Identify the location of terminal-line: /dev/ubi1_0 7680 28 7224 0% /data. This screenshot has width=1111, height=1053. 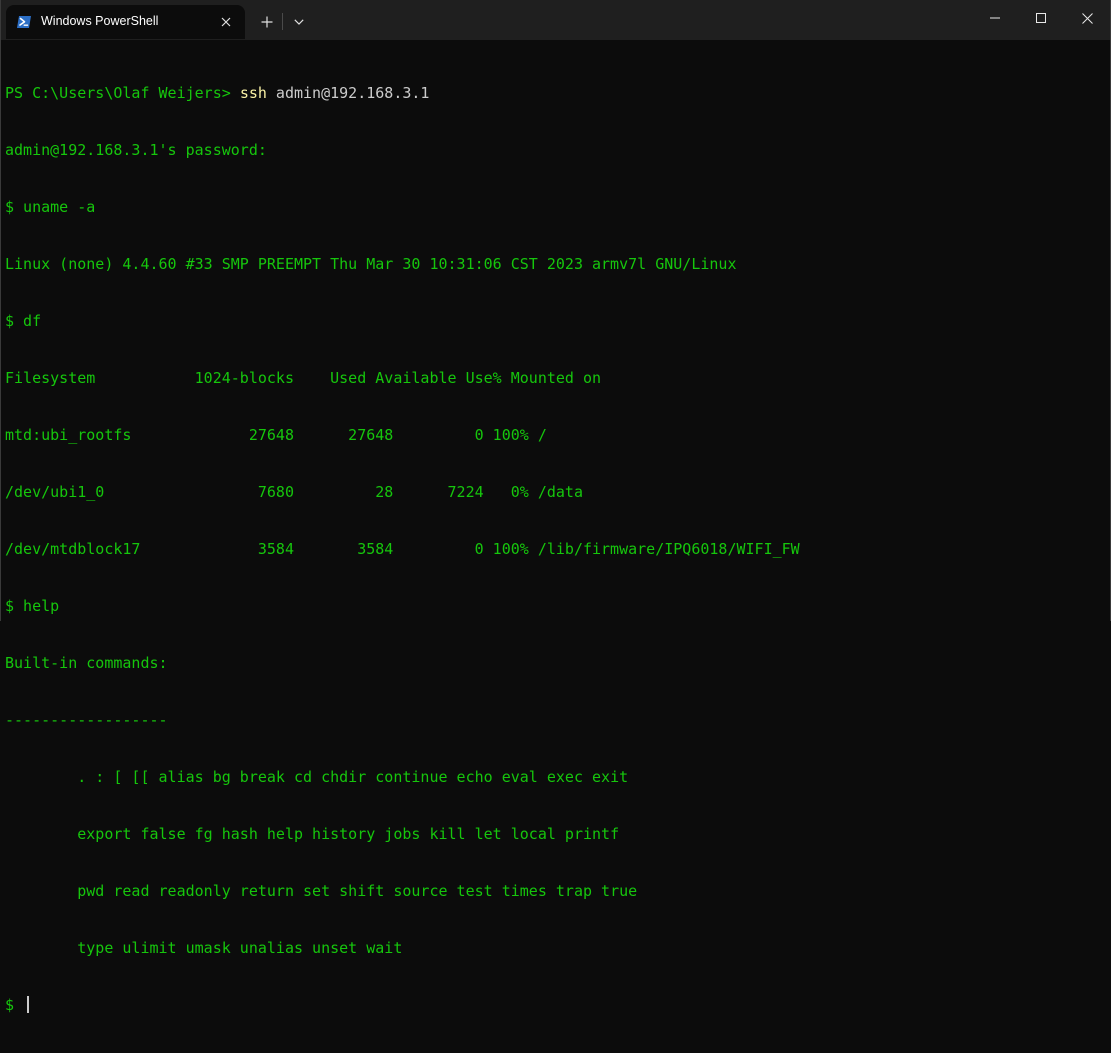
(294, 492).